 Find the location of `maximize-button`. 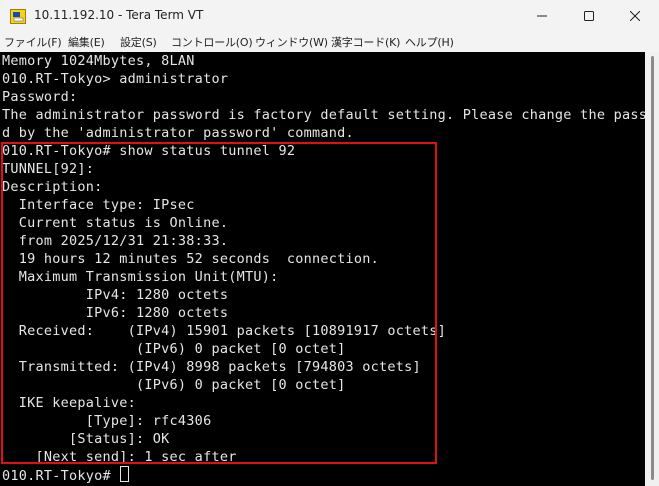

maximize-button is located at coordinates (589, 16).